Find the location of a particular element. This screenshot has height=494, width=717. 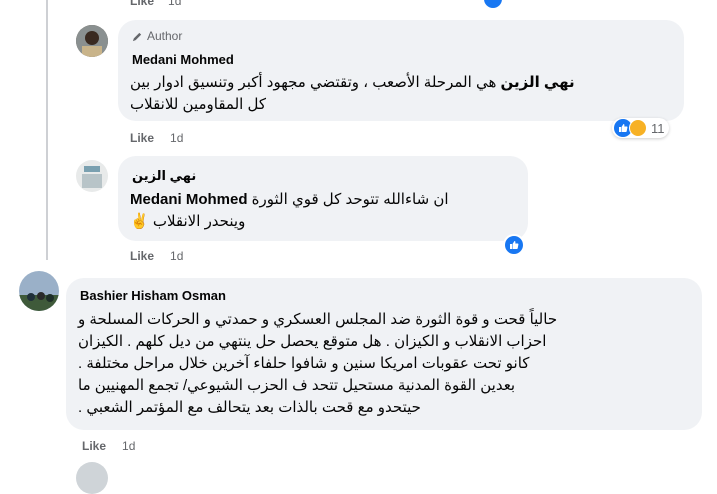

comment-meta-3: Like 1d is located at coordinates (108, 446).